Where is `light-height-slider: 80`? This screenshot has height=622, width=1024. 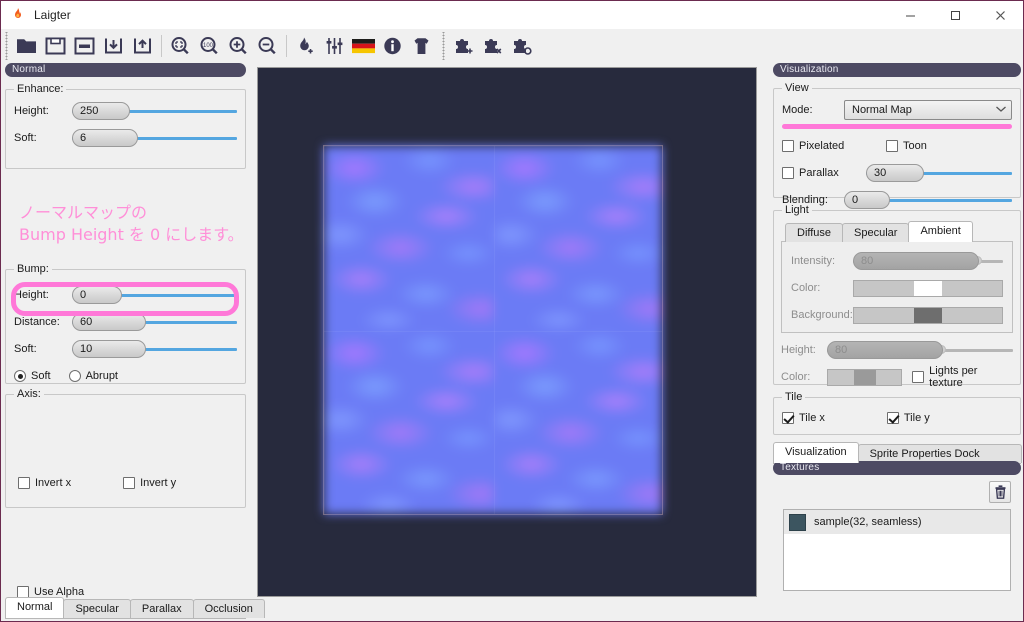
light-height-slider: 80 is located at coordinates (920, 350).